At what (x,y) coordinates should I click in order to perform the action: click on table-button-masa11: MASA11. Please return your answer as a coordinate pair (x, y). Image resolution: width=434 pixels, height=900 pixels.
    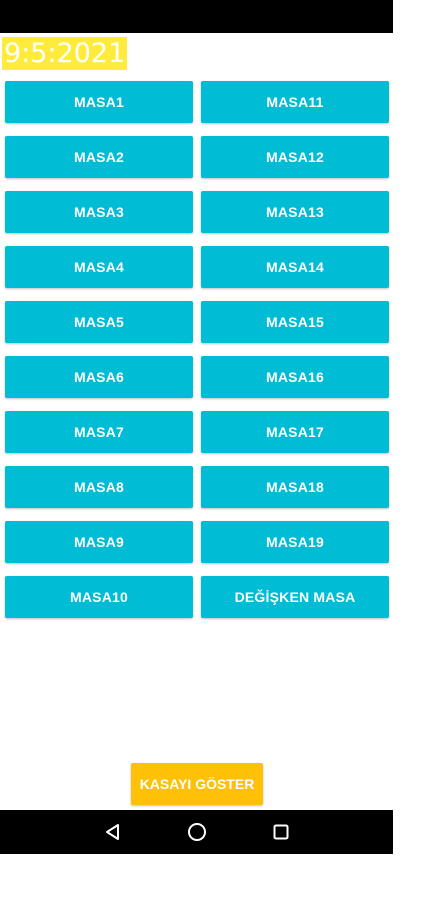
    Looking at the image, I should click on (295, 102).